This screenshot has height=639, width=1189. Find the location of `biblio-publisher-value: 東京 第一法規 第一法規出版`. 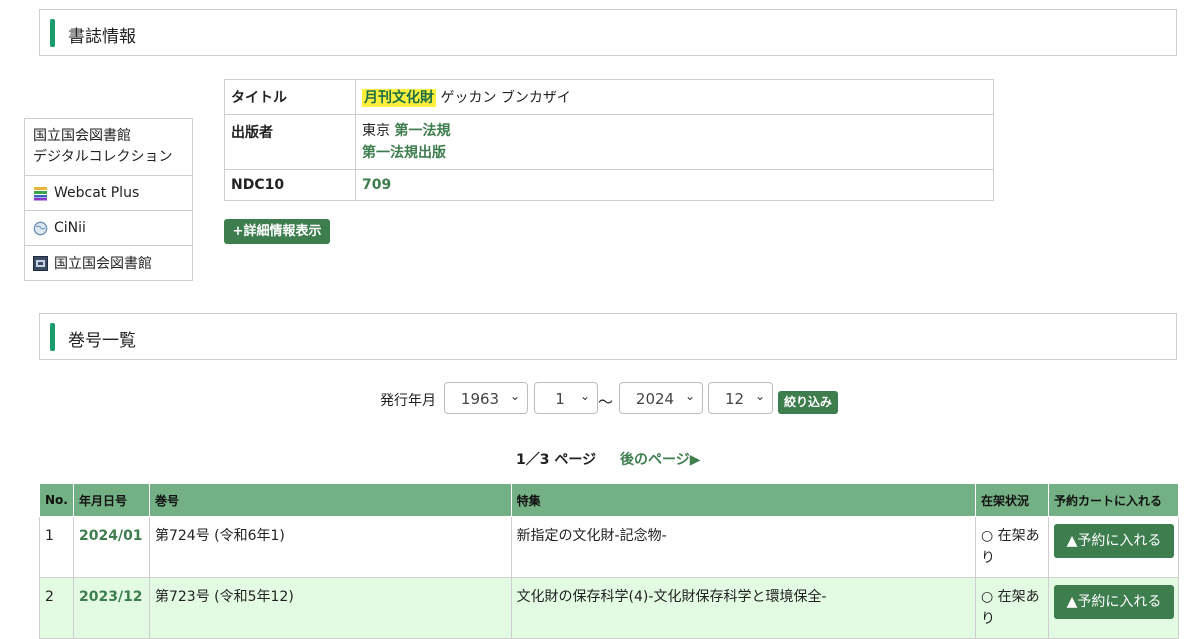

biblio-publisher-value: 東京 第一法規 第一法規出版 is located at coordinates (674, 142).